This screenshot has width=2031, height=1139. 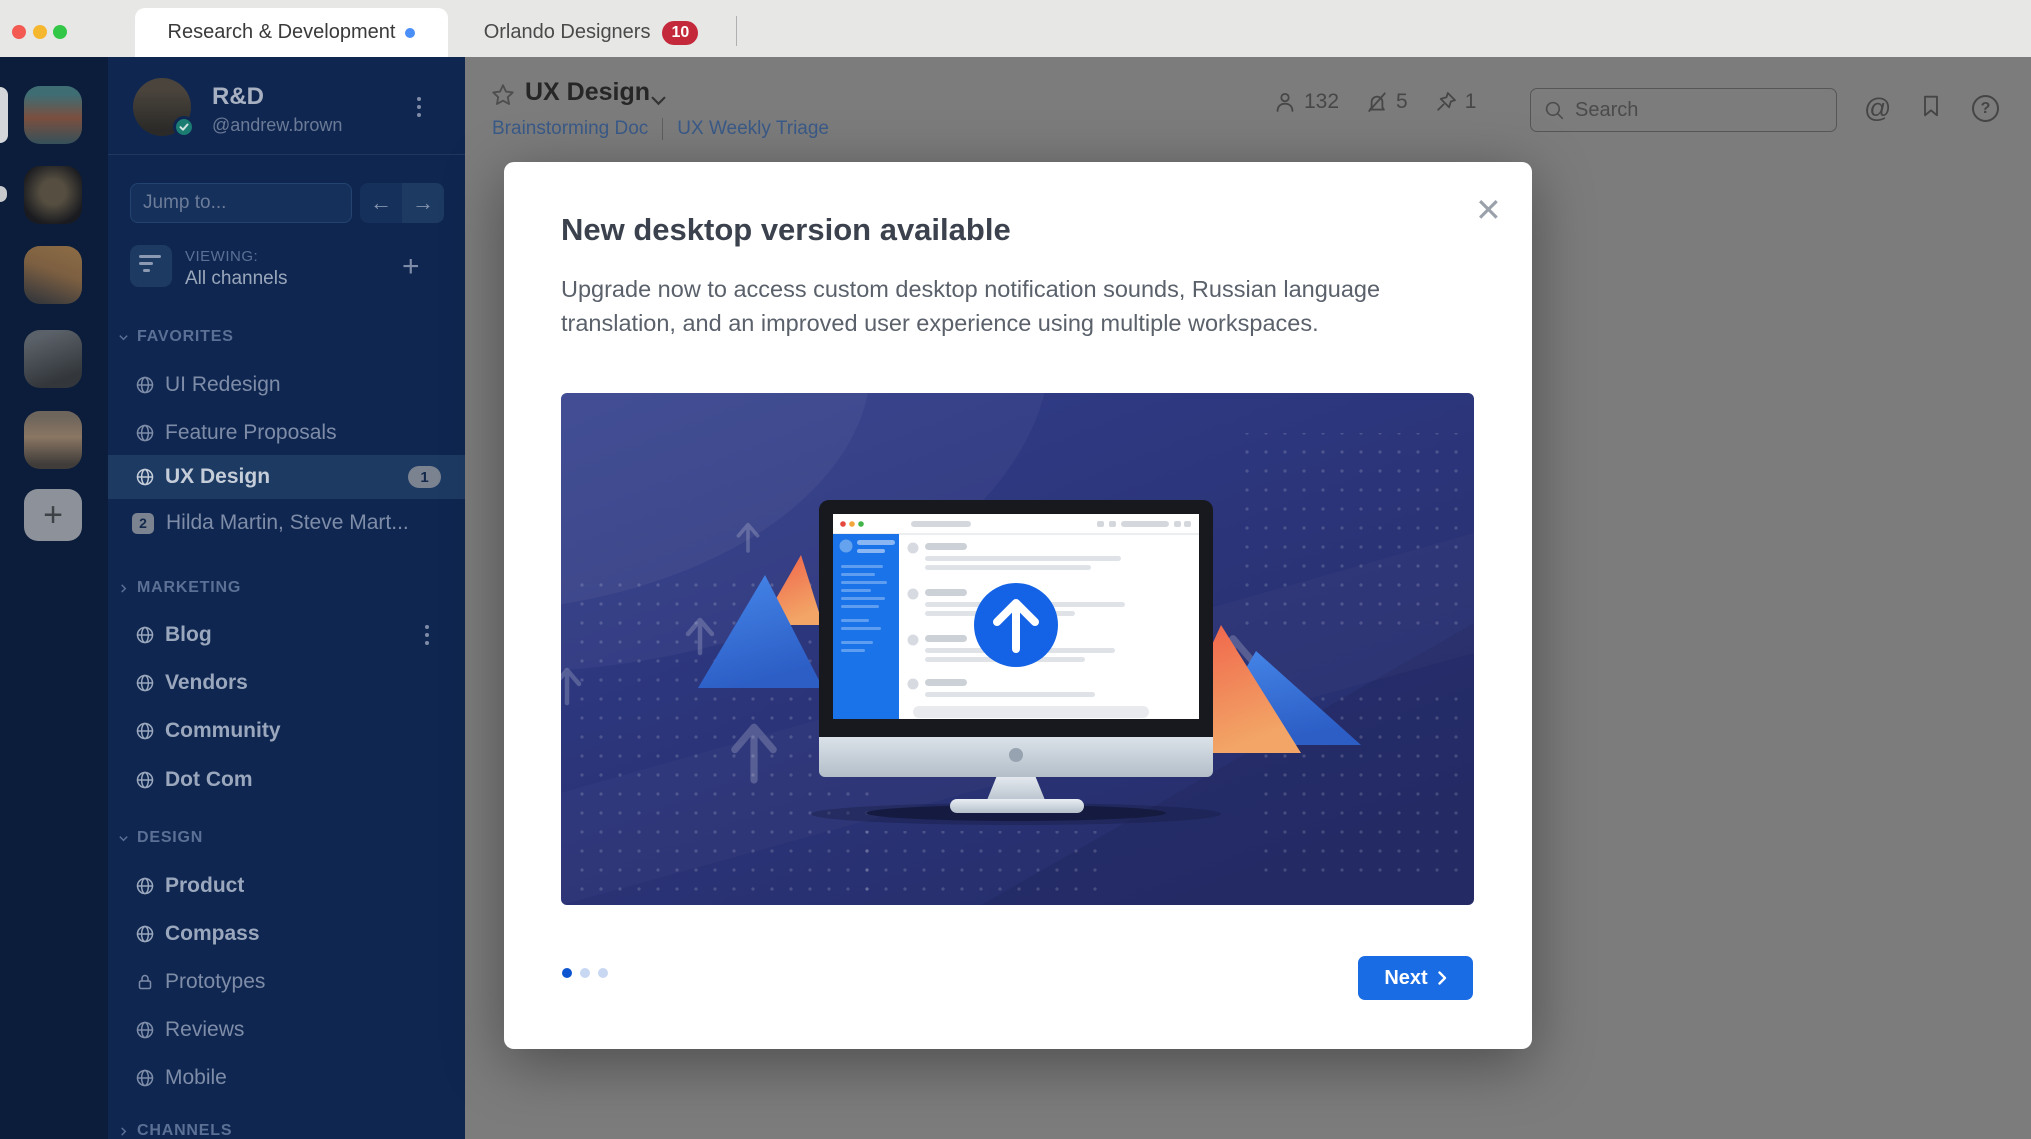 What do you see at coordinates (663, 129) in the screenshot?
I see `link-divider` at bounding box center [663, 129].